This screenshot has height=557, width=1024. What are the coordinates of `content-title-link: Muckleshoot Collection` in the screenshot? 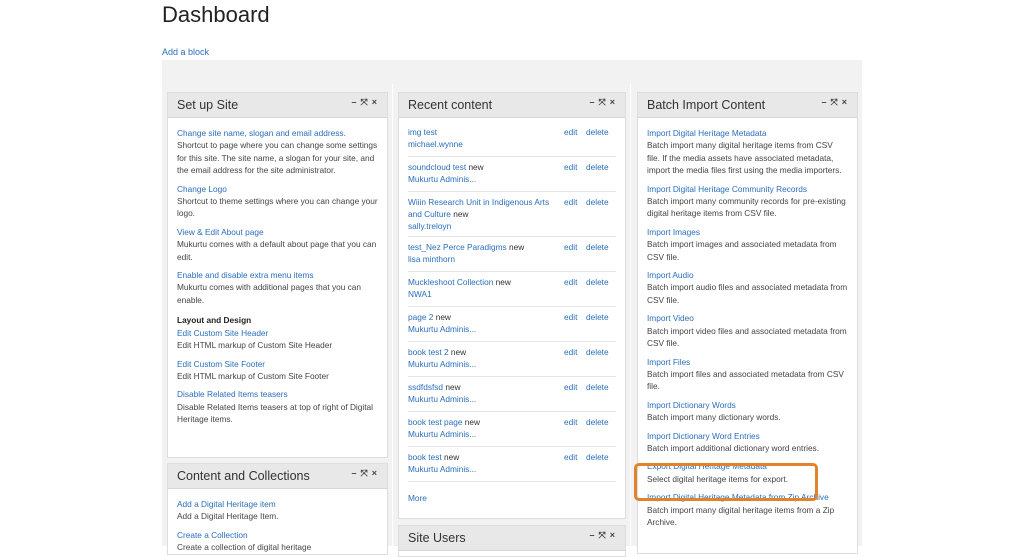 It's located at (450, 282).